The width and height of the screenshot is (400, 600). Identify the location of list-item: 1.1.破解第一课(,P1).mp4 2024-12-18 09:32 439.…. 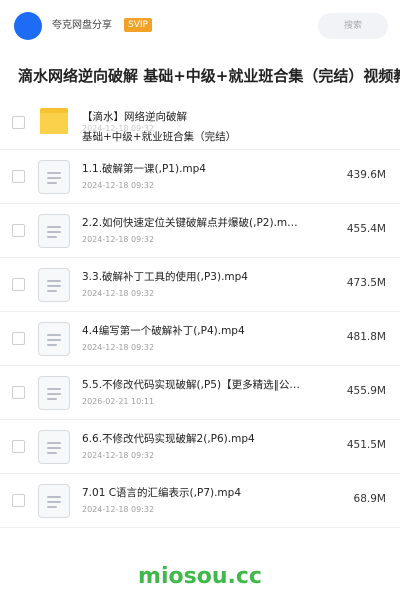
(200, 177).